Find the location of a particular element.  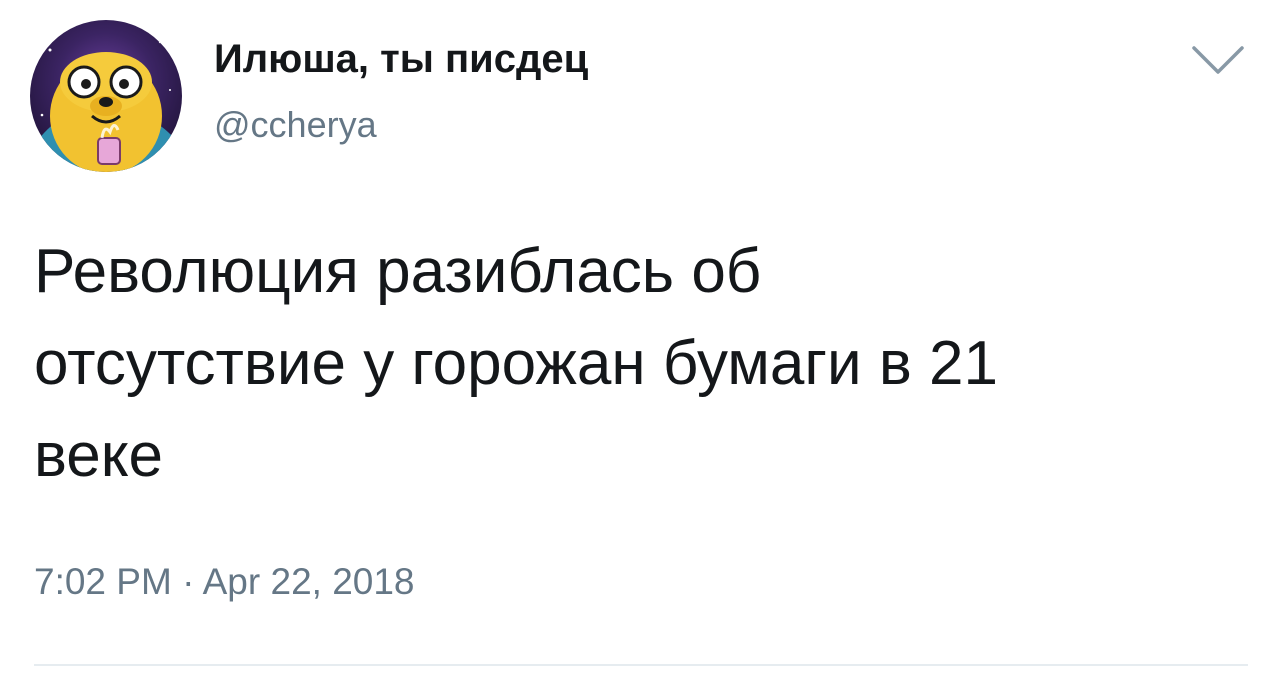

tweet-timestamp: 7:02 PM · Apr 22, 2018 is located at coordinates (224, 582).